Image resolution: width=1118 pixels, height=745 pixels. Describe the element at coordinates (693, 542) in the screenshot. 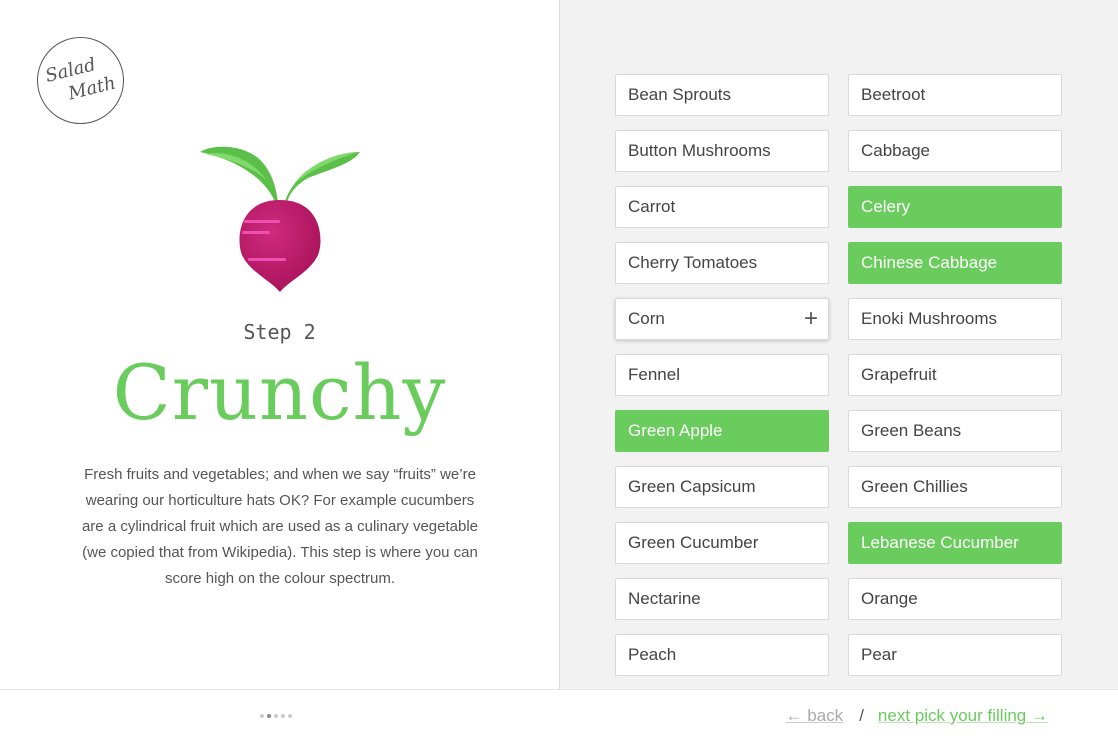

I see `ingredient-label: Green Cucumber` at that location.